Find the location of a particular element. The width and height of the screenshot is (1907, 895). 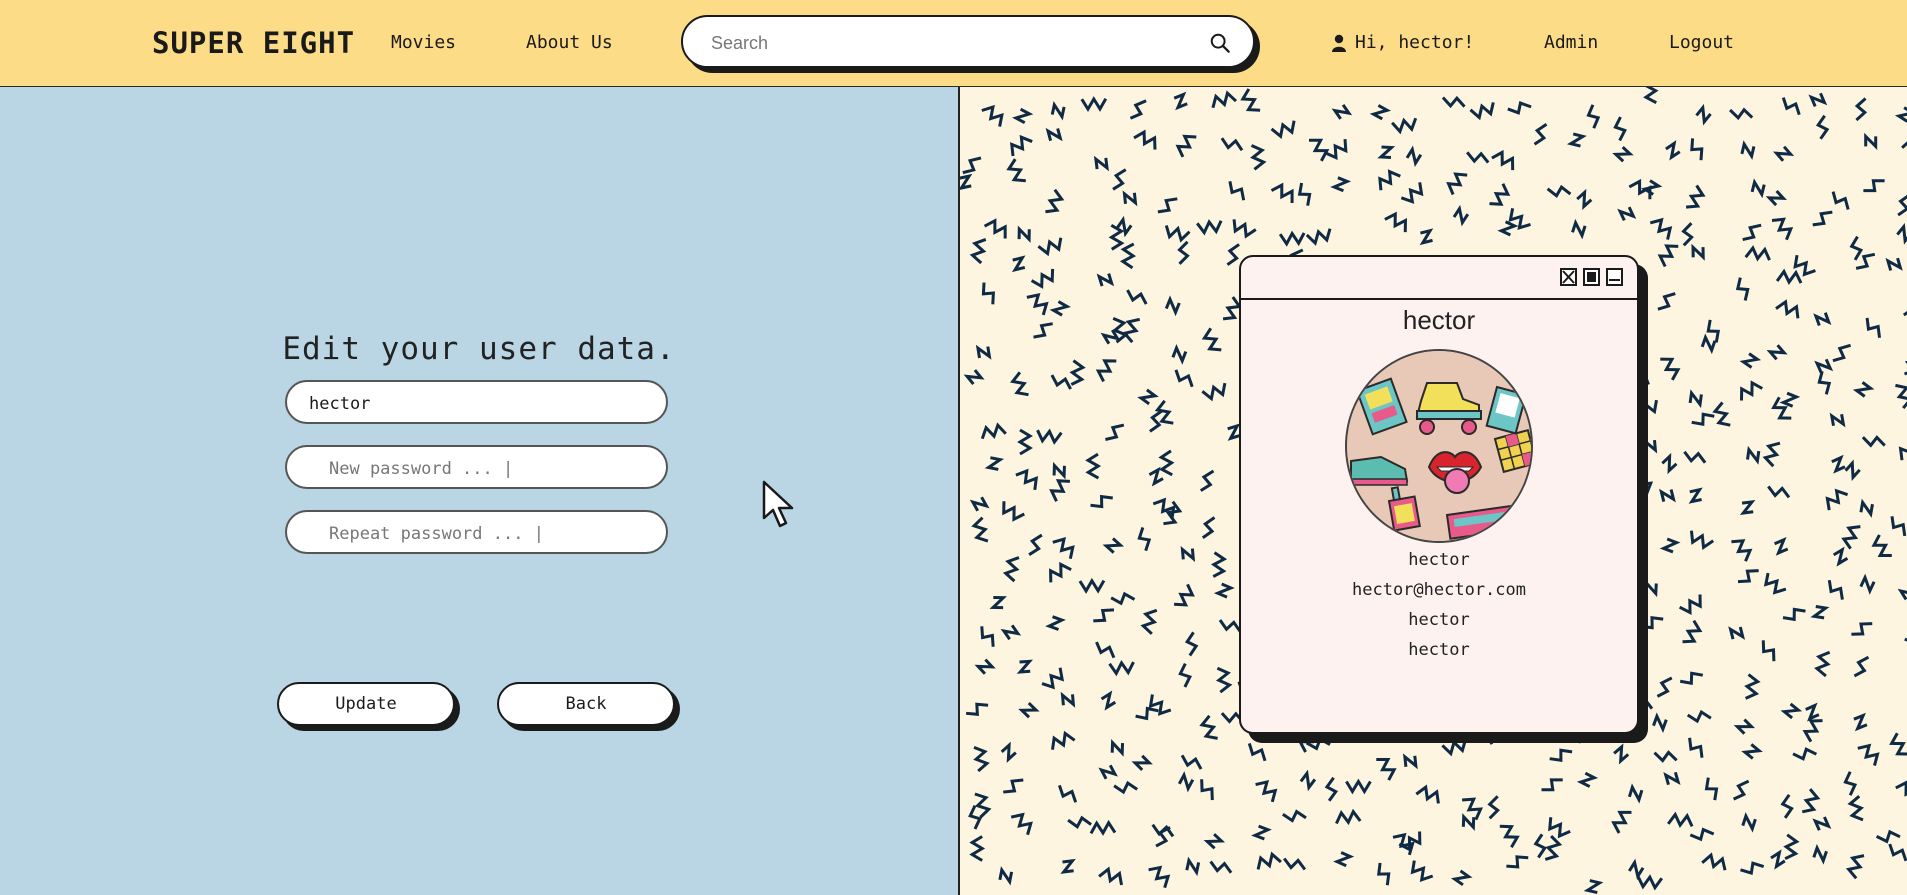

update-button: Update is located at coordinates (366, 704).